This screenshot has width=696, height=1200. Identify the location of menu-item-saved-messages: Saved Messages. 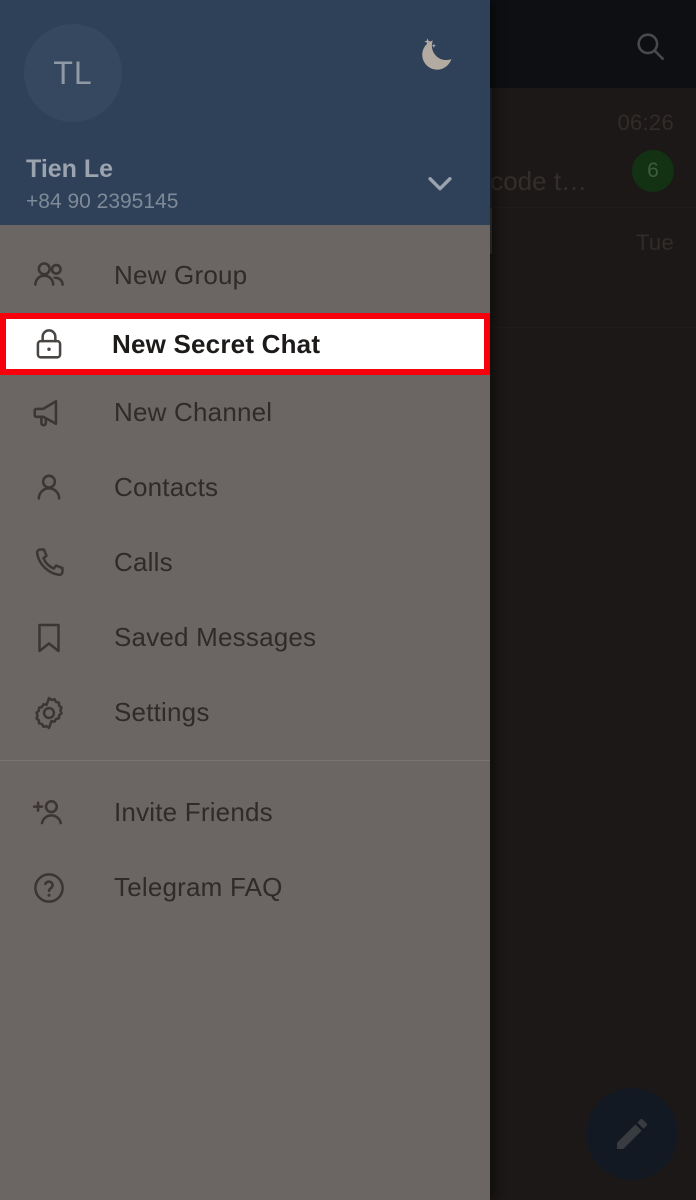
(245, 637).